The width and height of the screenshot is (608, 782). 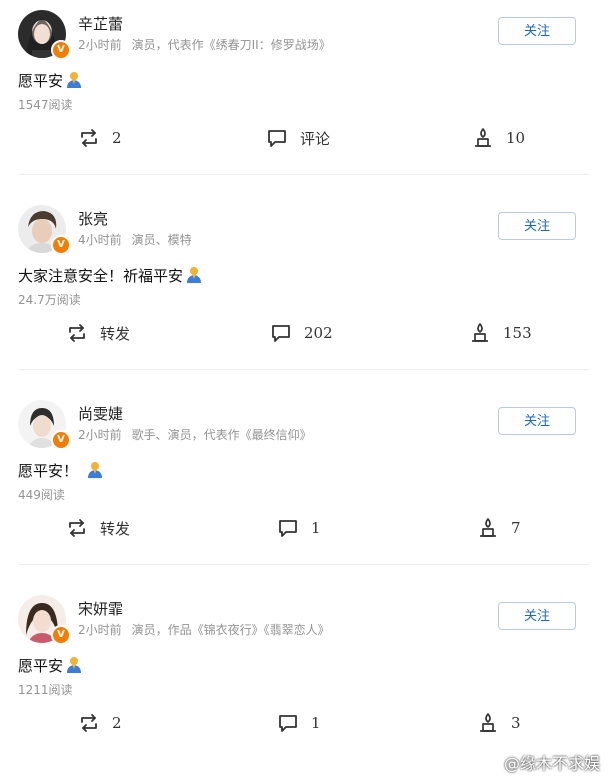 I want to click on comment-action: 评论, so click(x=298, y=138).